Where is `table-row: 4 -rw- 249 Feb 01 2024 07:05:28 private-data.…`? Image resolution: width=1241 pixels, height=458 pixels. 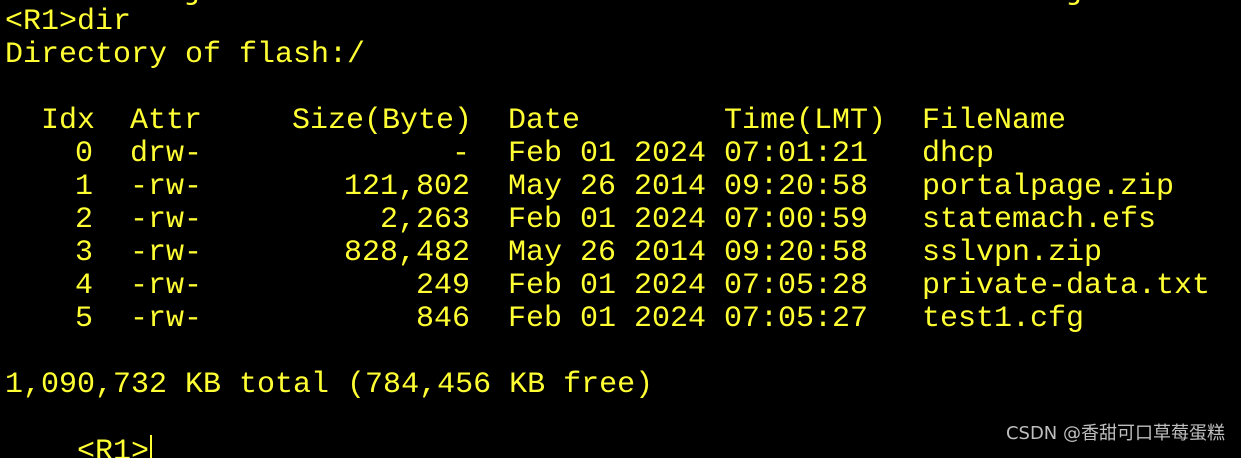 table-row: 4 -rw- 249 Feb 01 2024 07:05:28 private-data.… is located at coordinates (615, 286).